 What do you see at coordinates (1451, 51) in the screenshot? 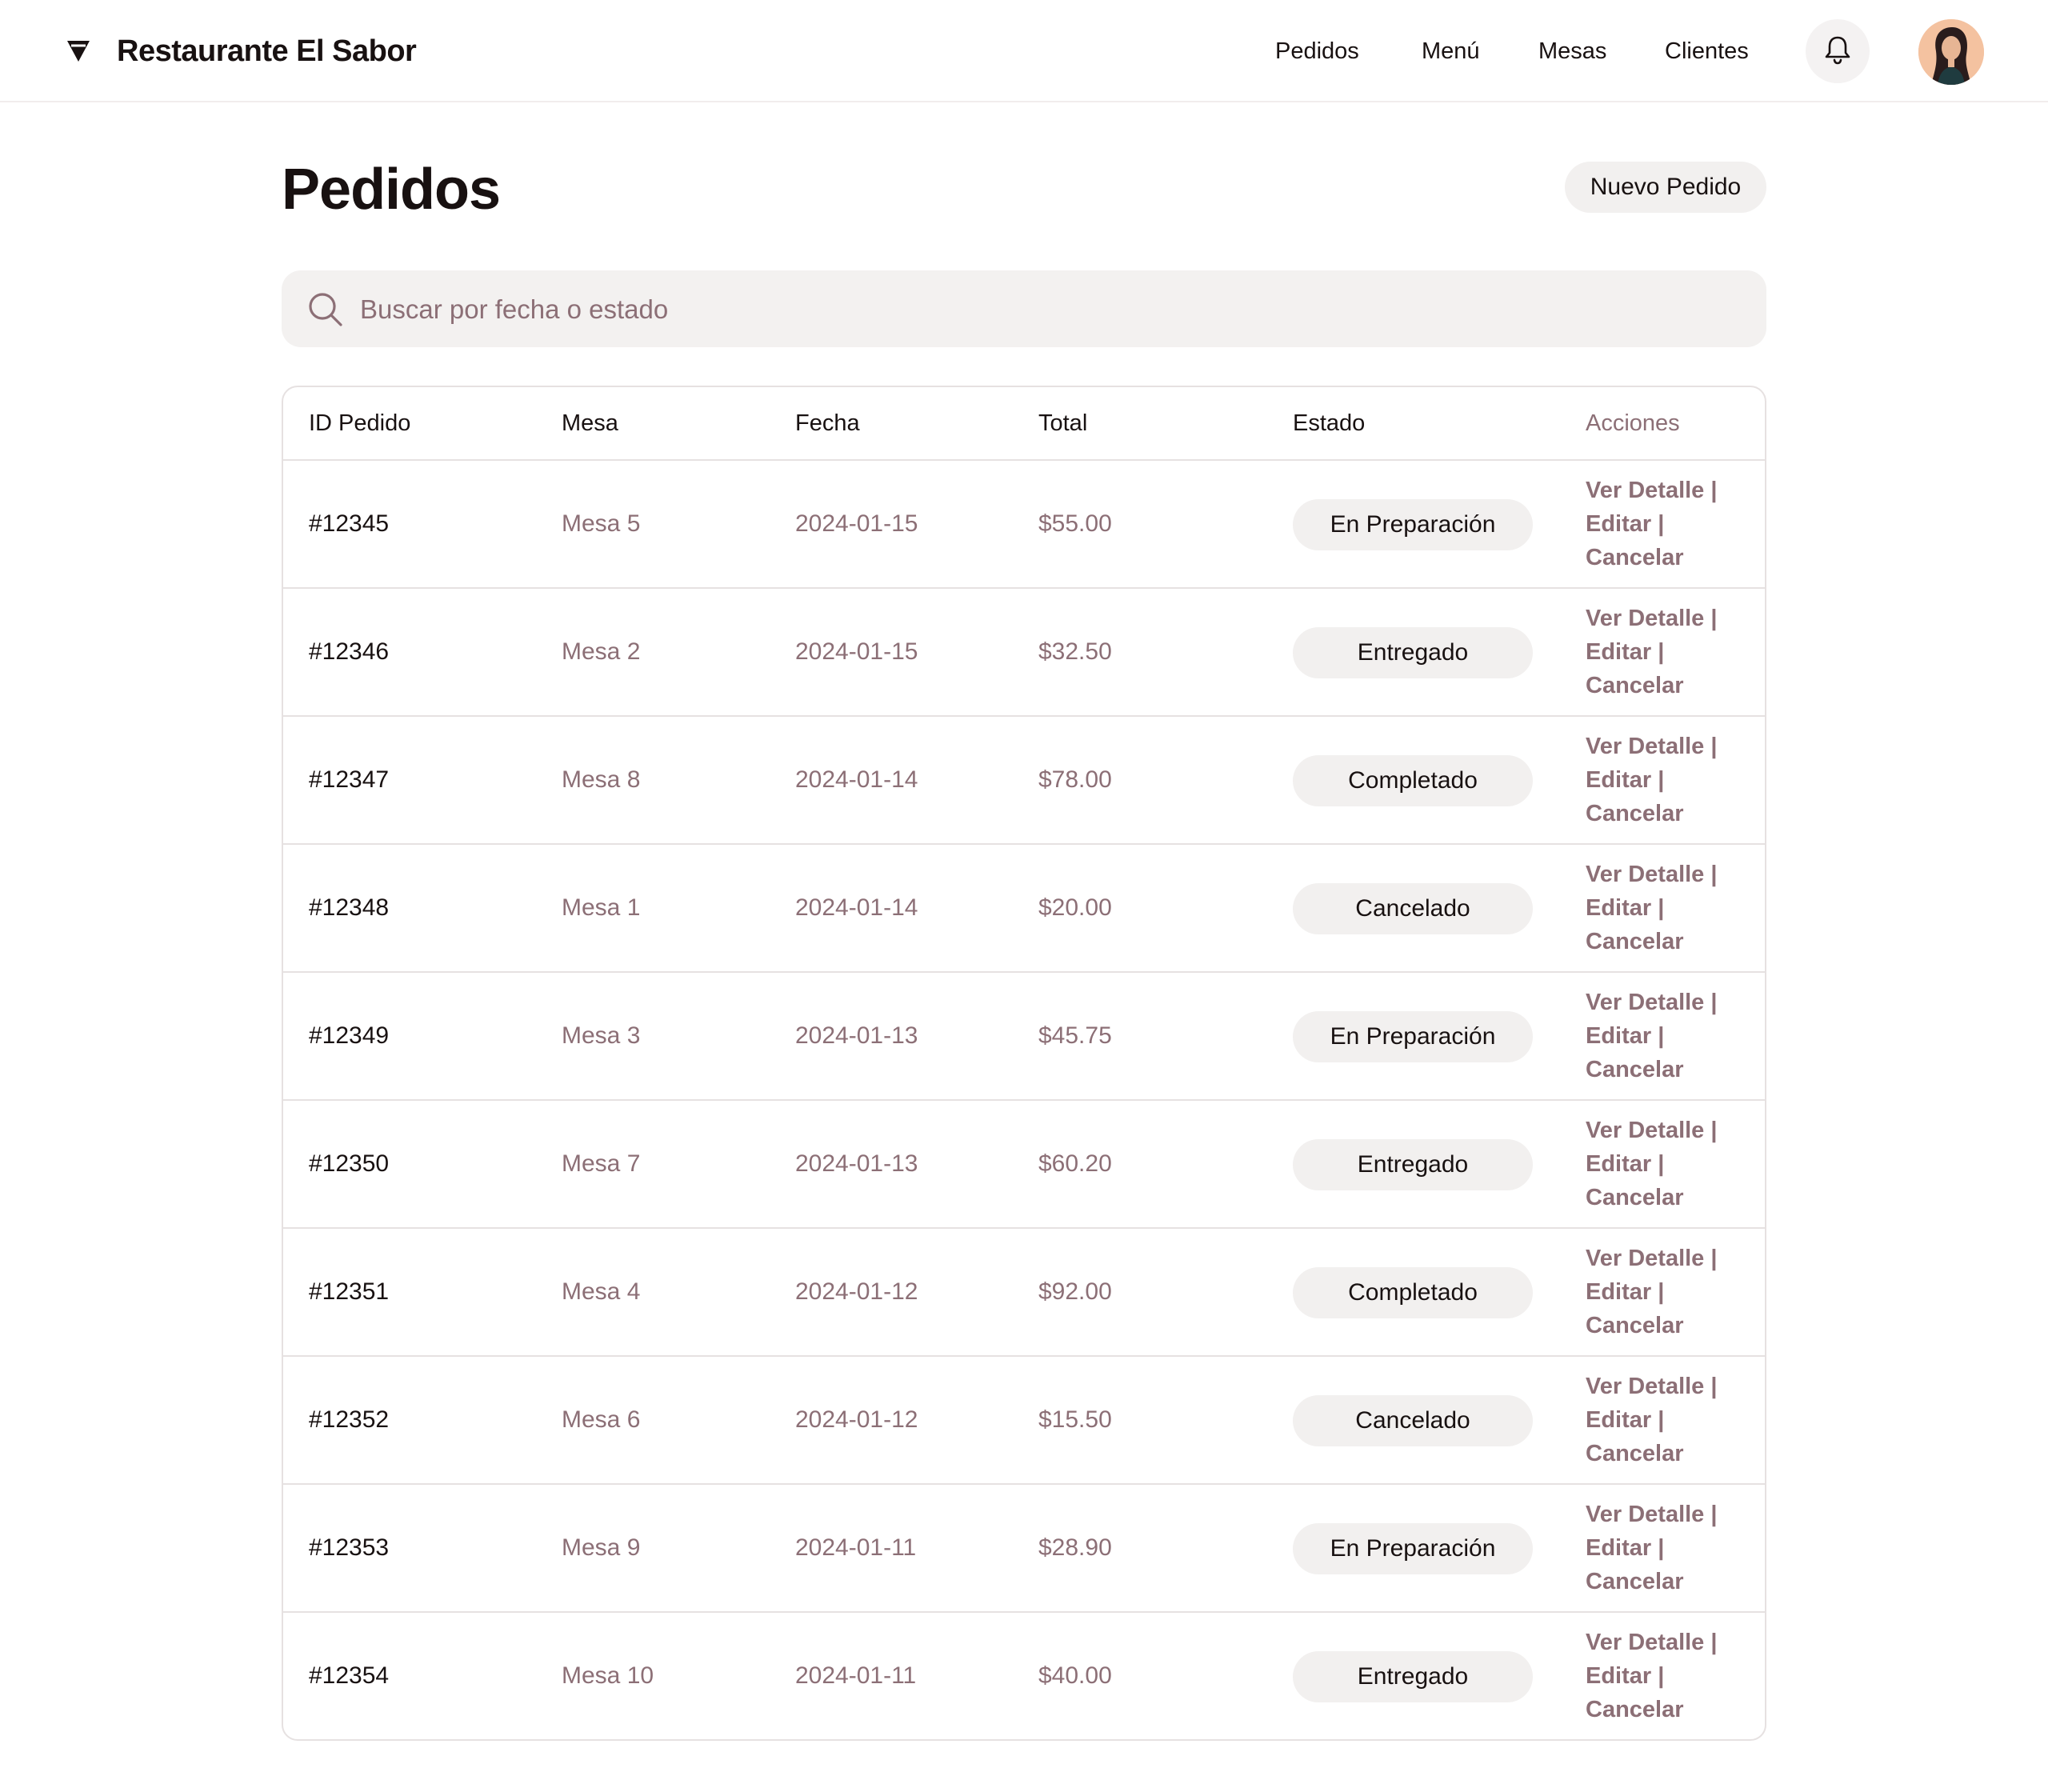
I see `nav-item-menu: Menú` at bounding box center [1451, 51].